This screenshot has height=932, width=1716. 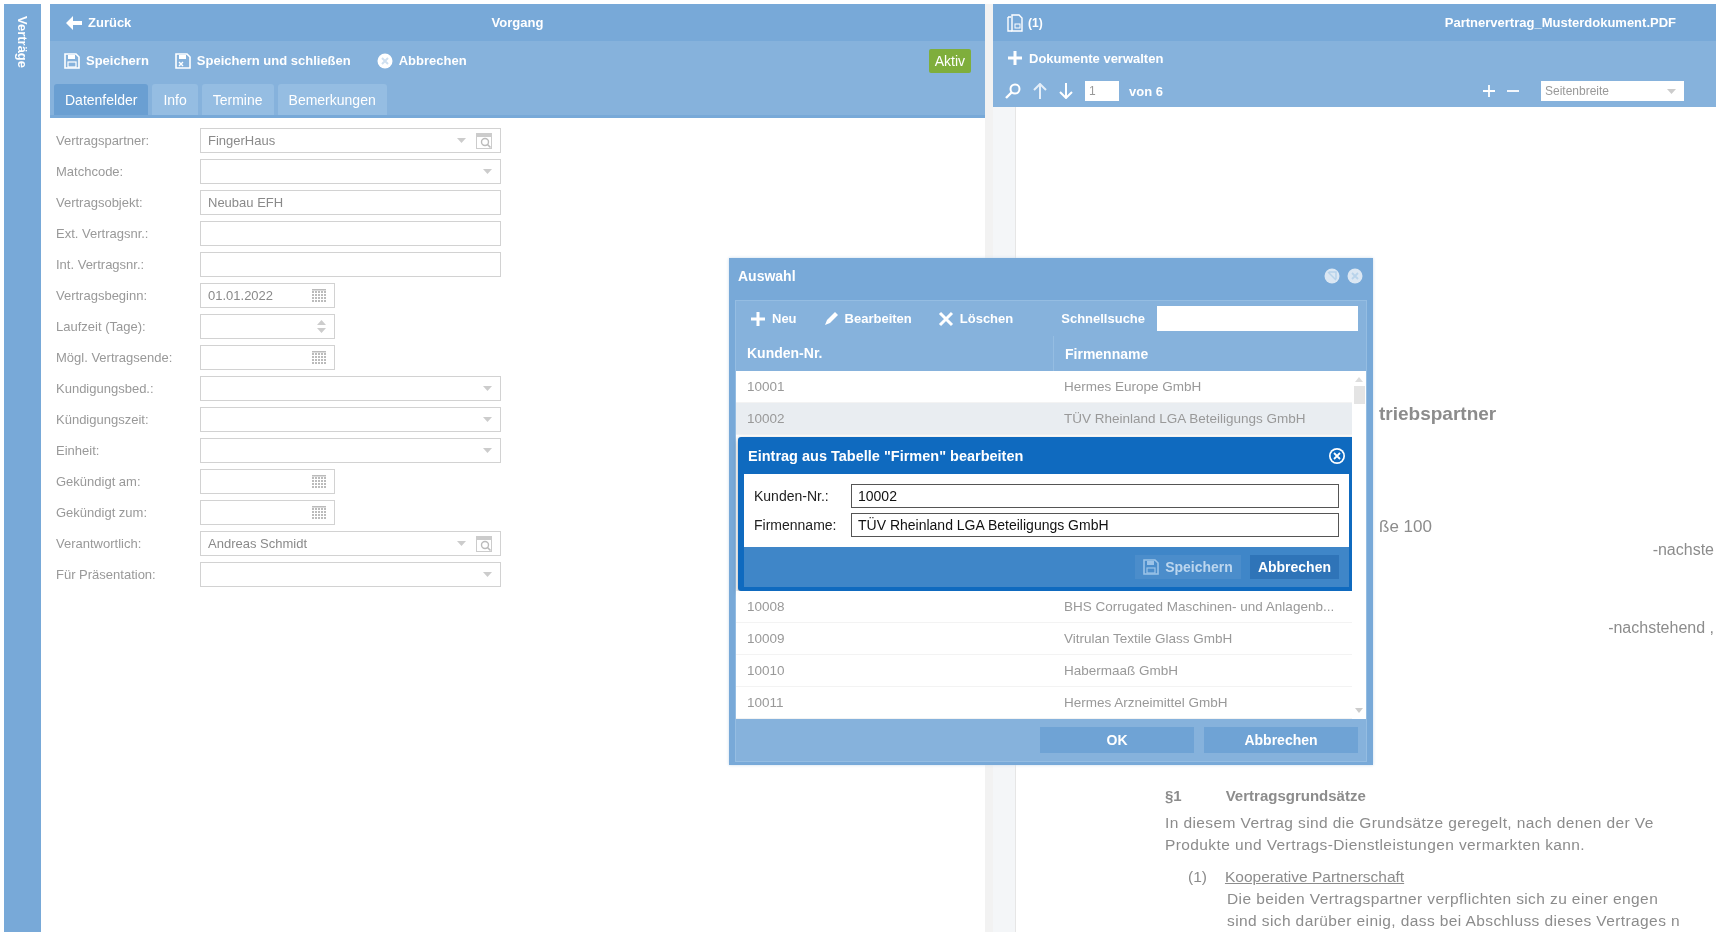 I want to click on table-cell-text: 10002, so click(x=766, y=418).